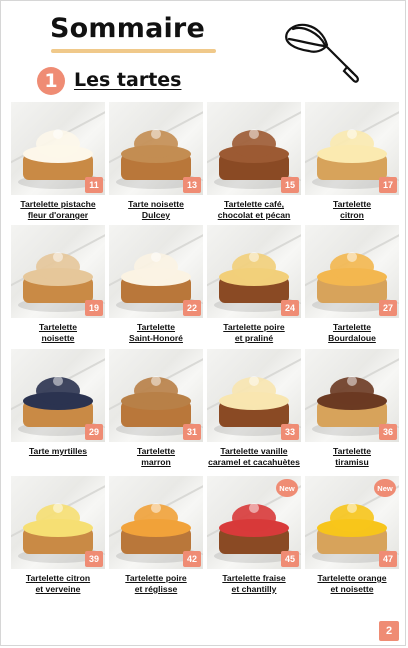  I want to click on title-underline, so click(133, 51).